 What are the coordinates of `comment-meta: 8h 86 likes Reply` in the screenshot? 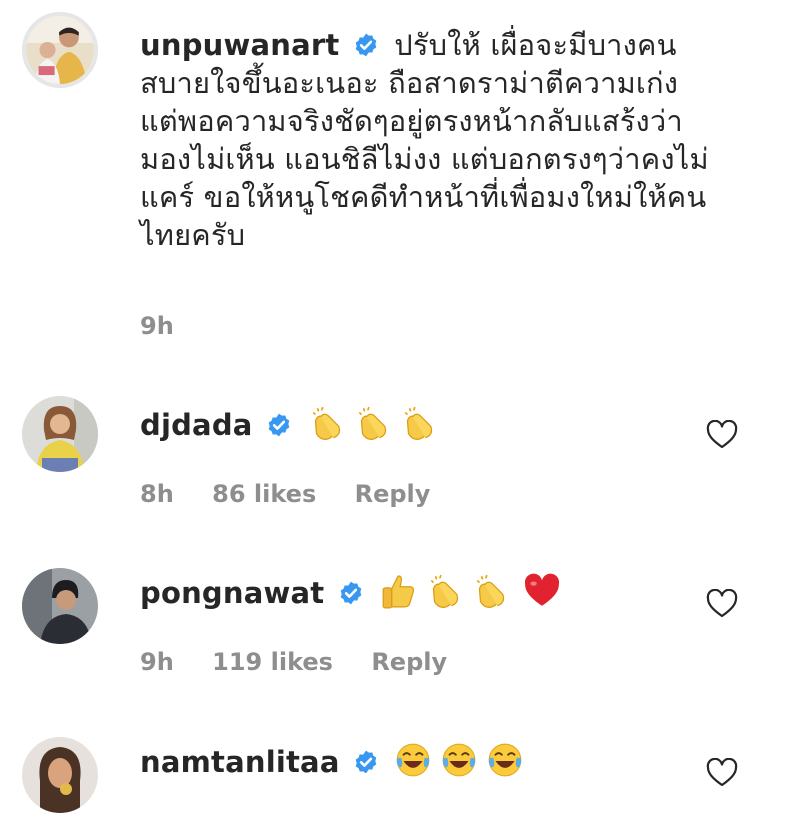 It's located at (300, 494).